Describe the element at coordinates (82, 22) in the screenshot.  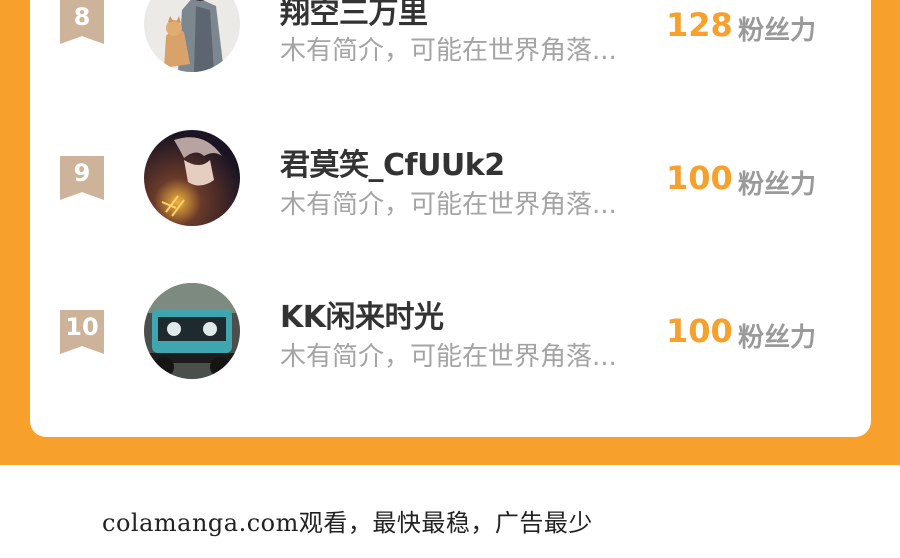
I see `rank-badge: 8` at that location.